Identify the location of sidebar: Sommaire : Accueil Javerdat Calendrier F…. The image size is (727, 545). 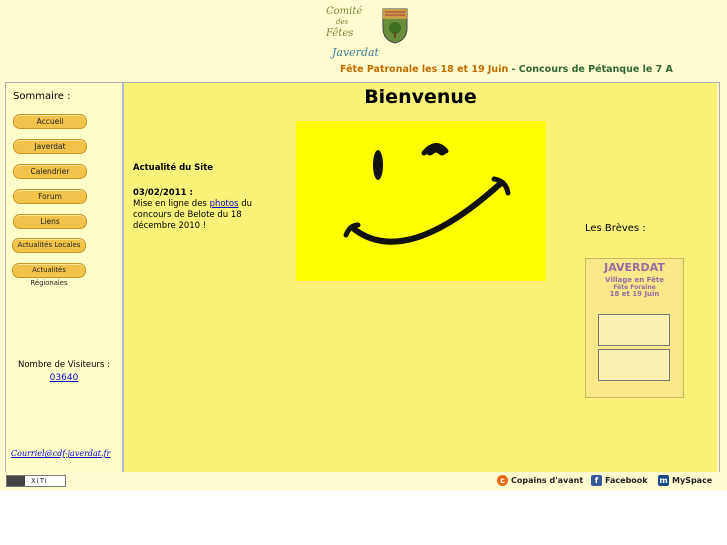
(65, 277).